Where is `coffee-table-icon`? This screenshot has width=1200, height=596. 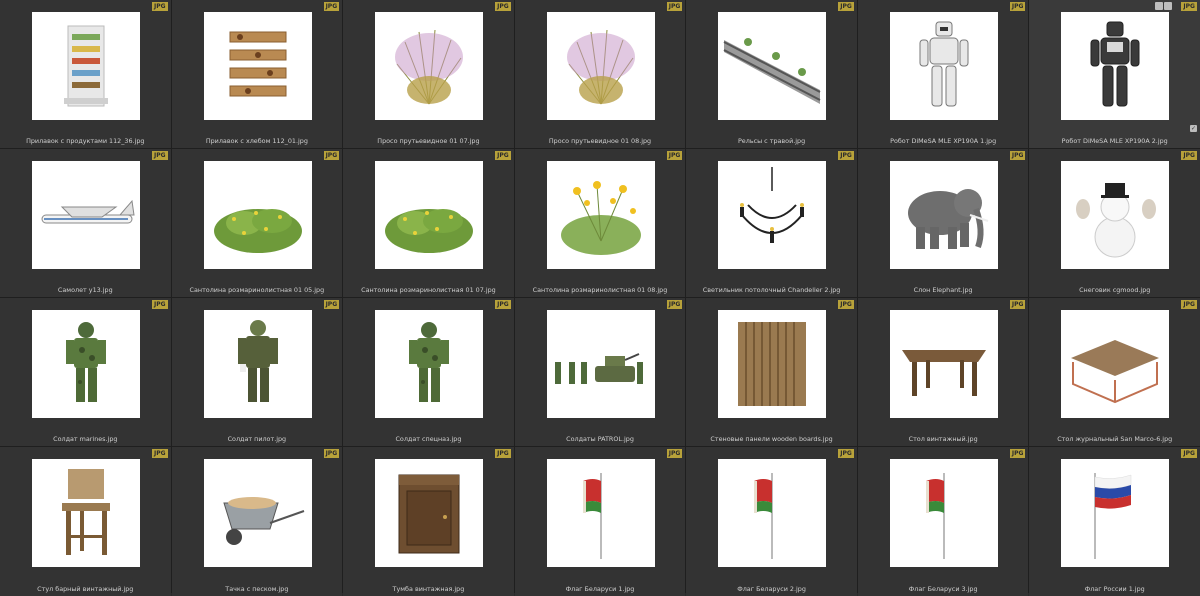 coffee-table-icon is located at coordinates (1115, 364).